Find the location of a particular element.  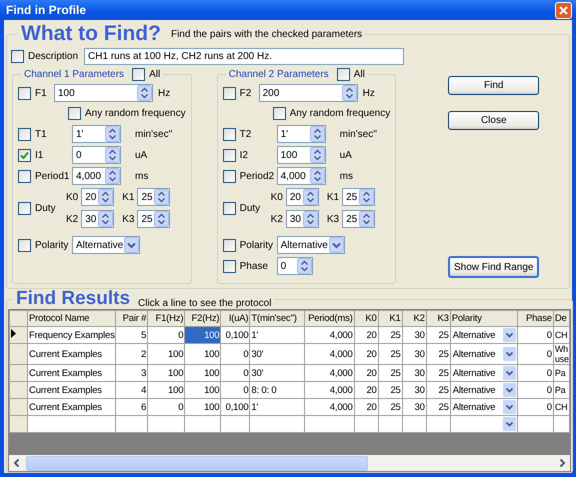

scrollbar-thumb is located at coordinates (197, 463).